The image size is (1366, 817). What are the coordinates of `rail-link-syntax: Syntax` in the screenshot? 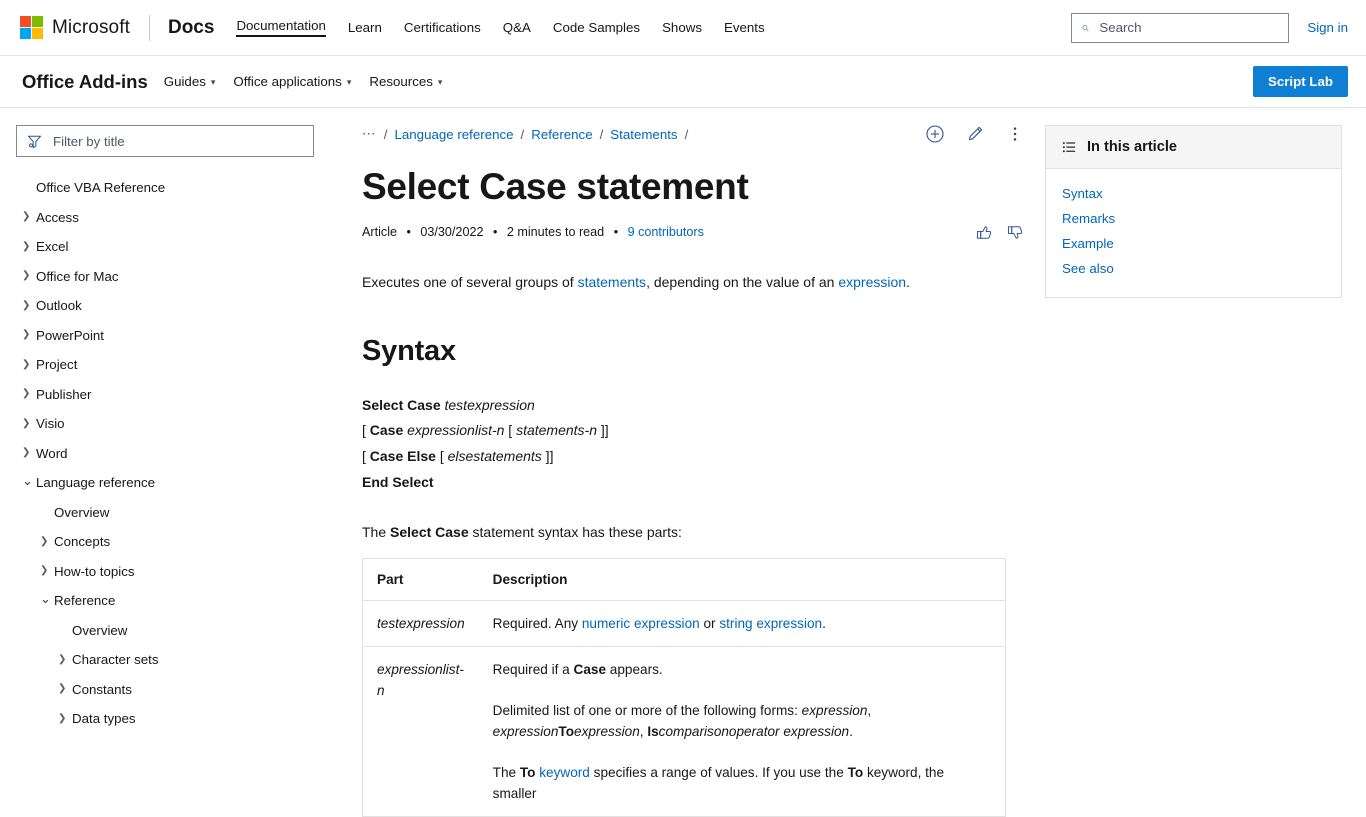 It's located at (1193, 193).